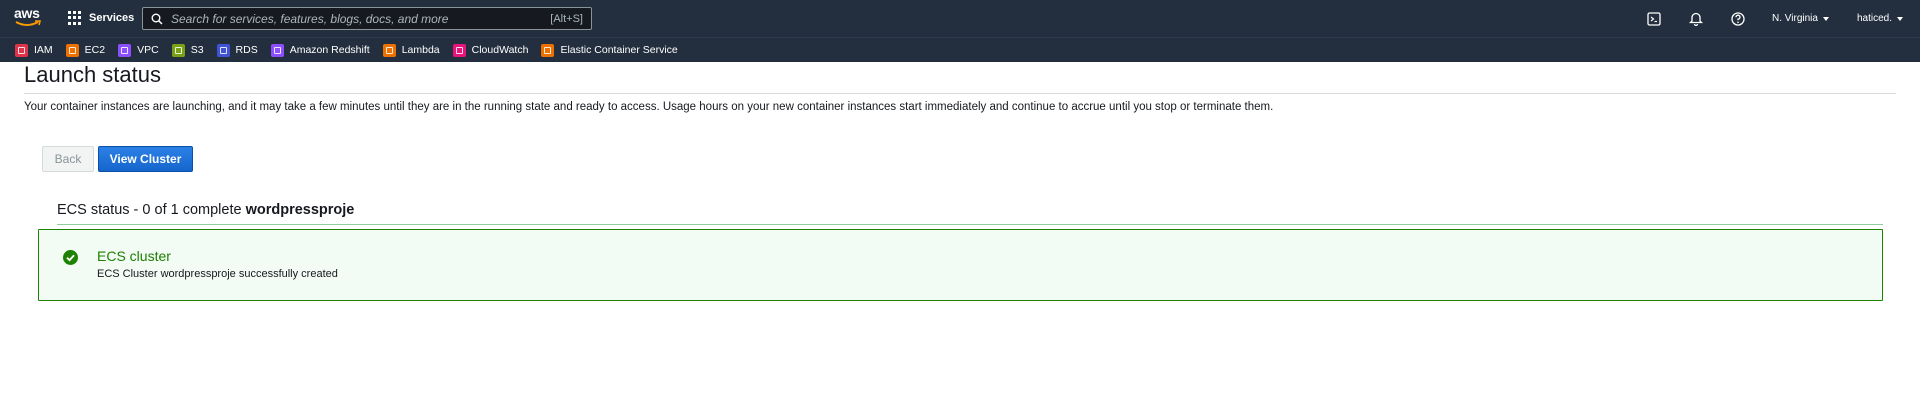  I want to click on status-divider, so click(970, 224).